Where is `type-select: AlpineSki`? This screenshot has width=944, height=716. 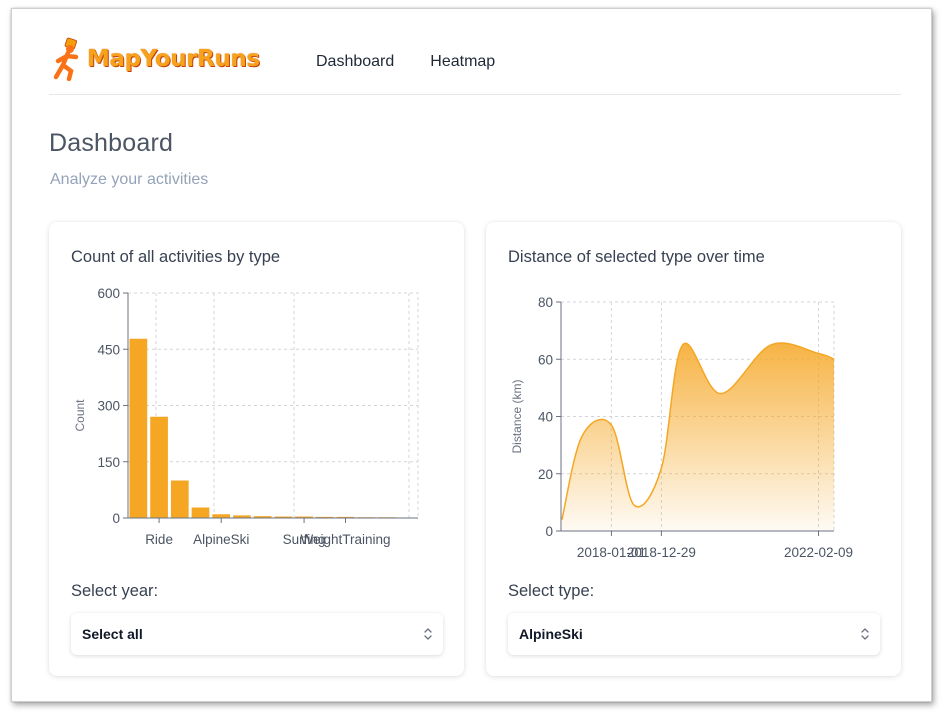 type-select: AlpineSki is located at coordinates (694, 634).